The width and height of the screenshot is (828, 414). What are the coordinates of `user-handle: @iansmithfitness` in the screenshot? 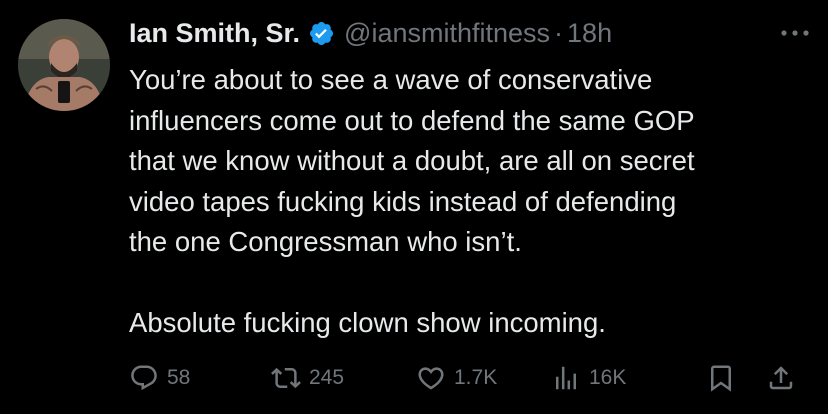 It's located at (447, 33).